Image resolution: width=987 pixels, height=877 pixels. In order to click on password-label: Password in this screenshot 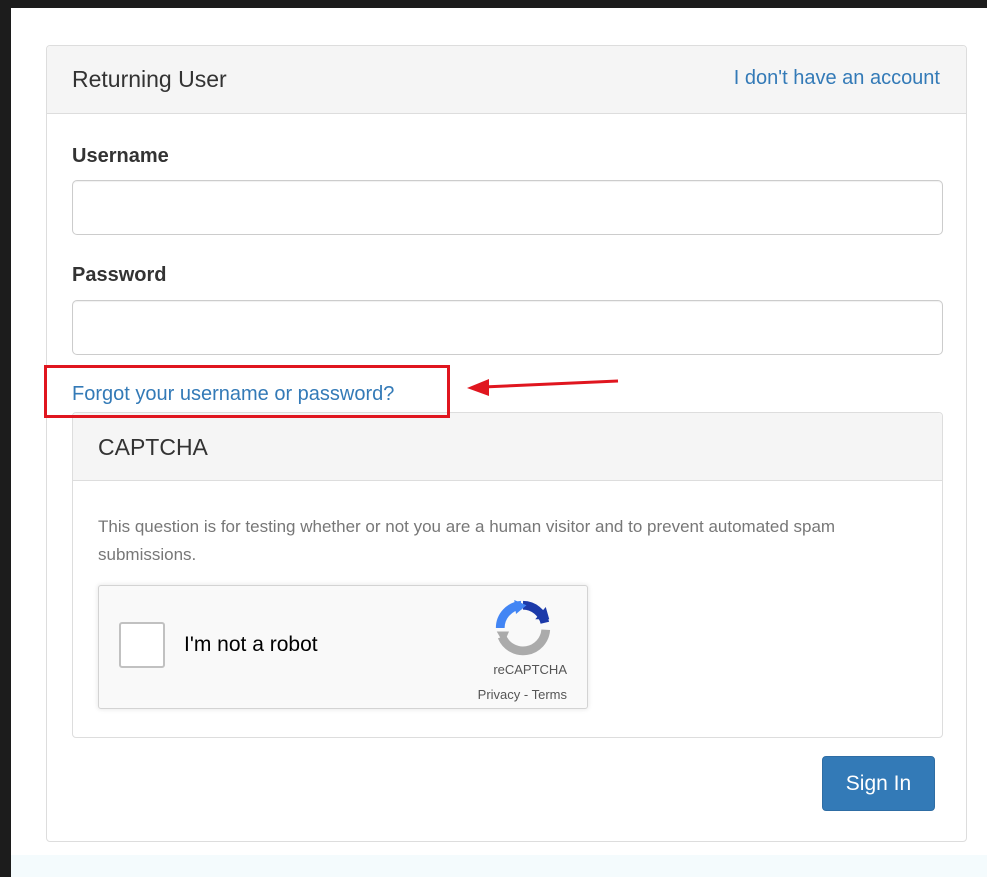, I will do `click(119, 275)`.